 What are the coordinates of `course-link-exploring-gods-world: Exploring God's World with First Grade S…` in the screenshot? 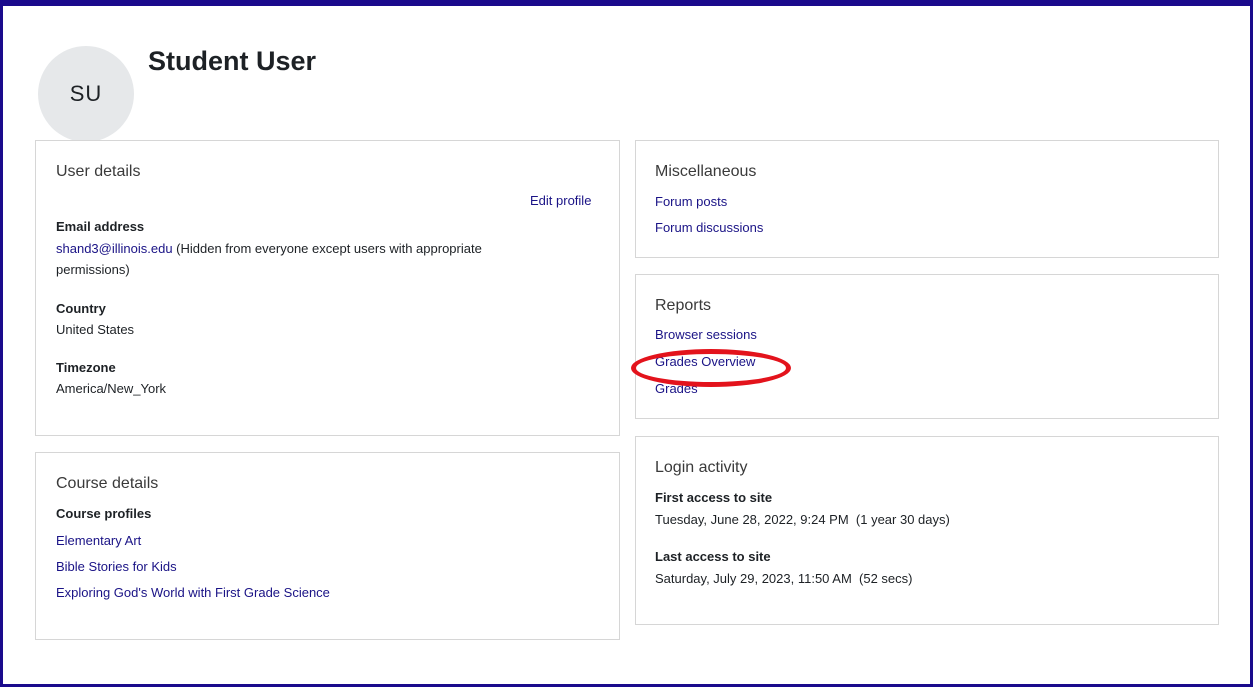 It's located at (193, 592).